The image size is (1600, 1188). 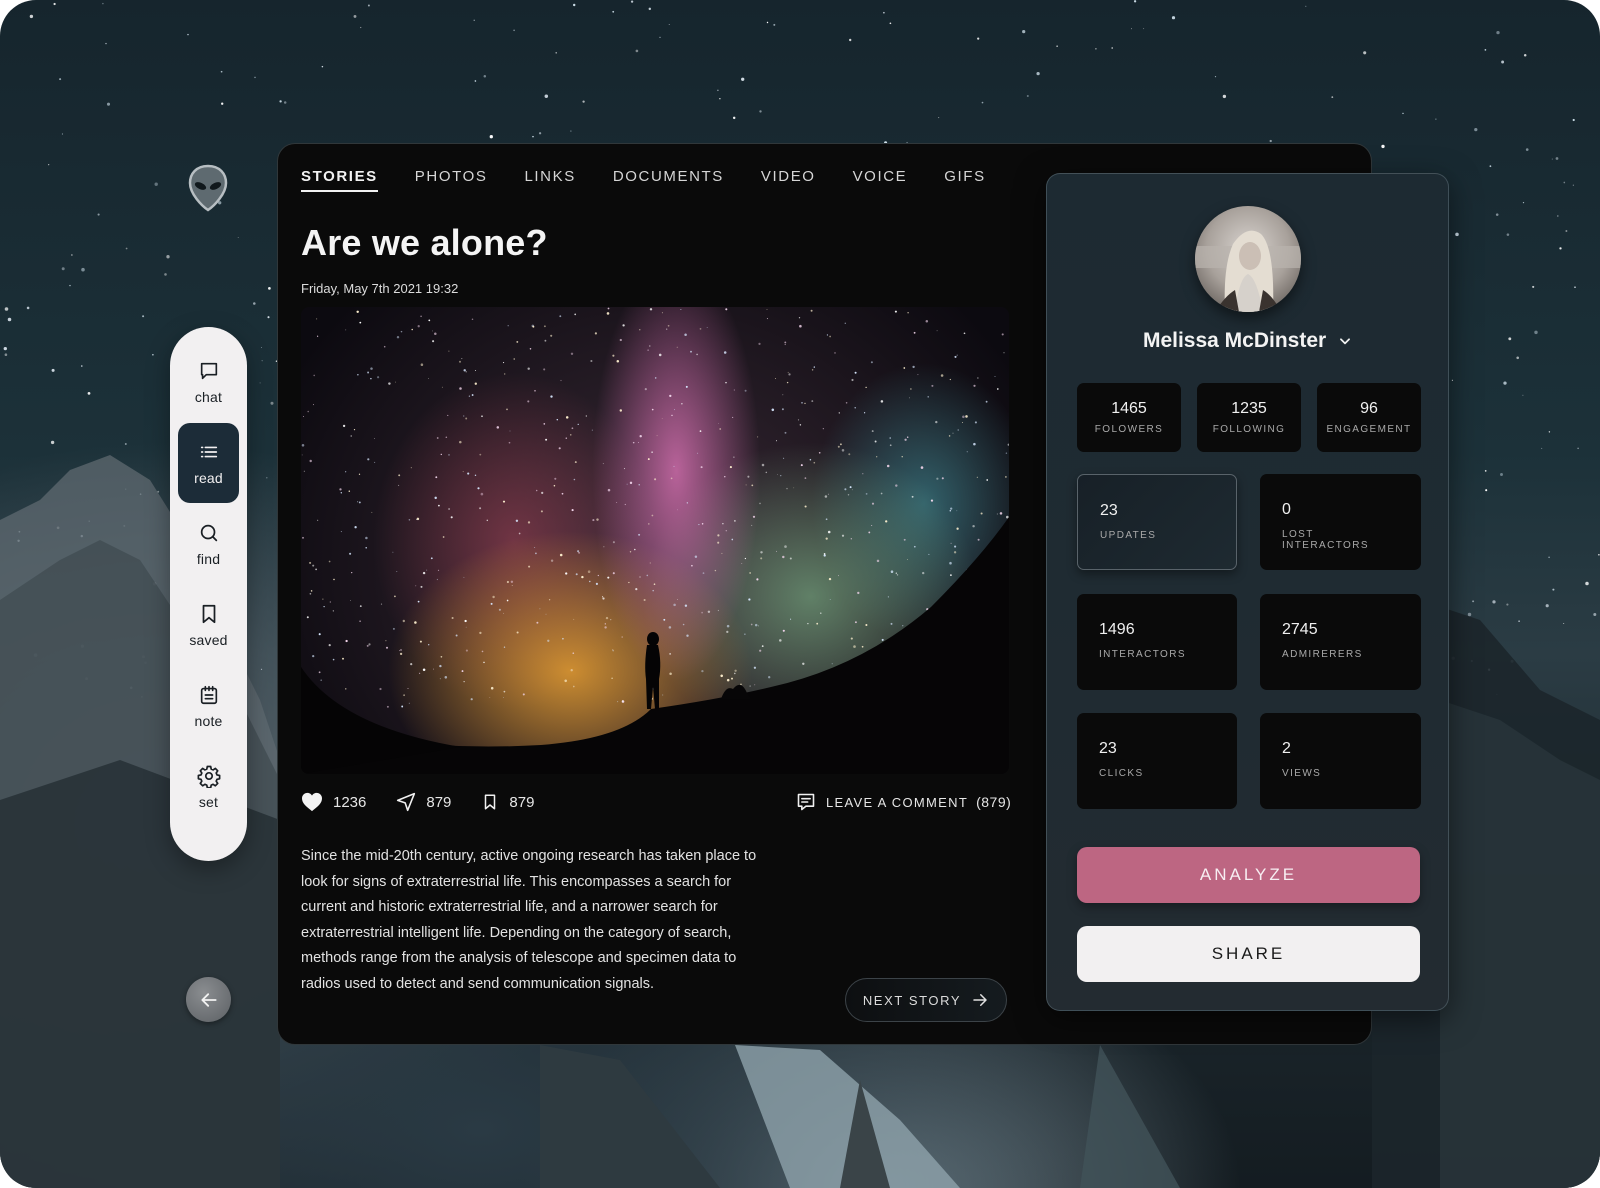 I want to click on nav-item-note: note, so click(x=208, y=706).